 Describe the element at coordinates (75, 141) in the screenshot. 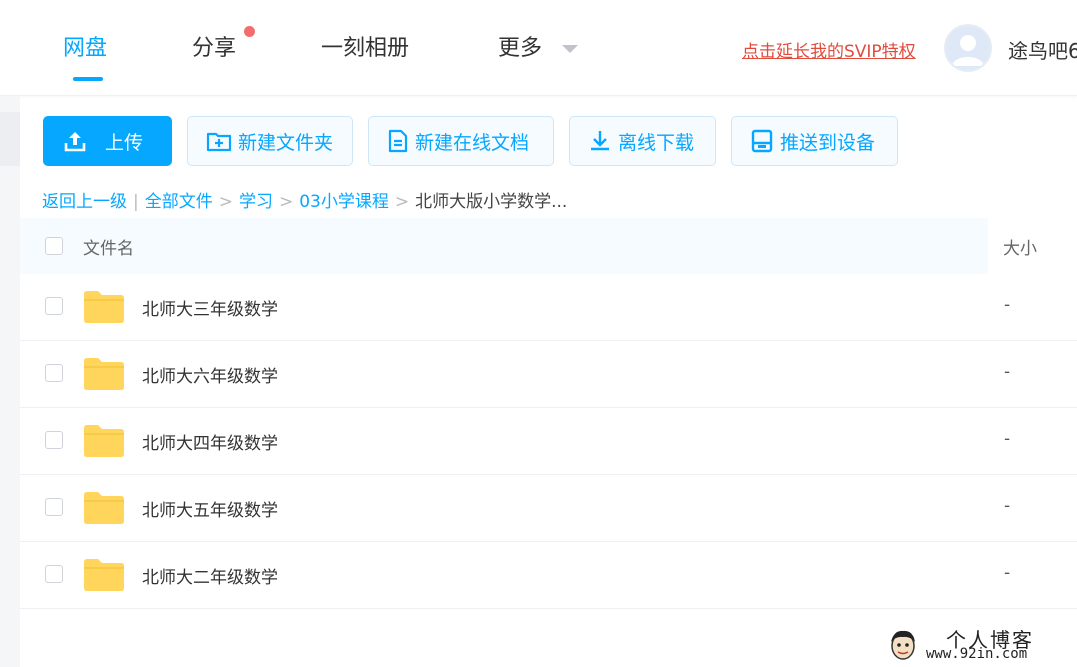

I see `upload-icon` at that location.